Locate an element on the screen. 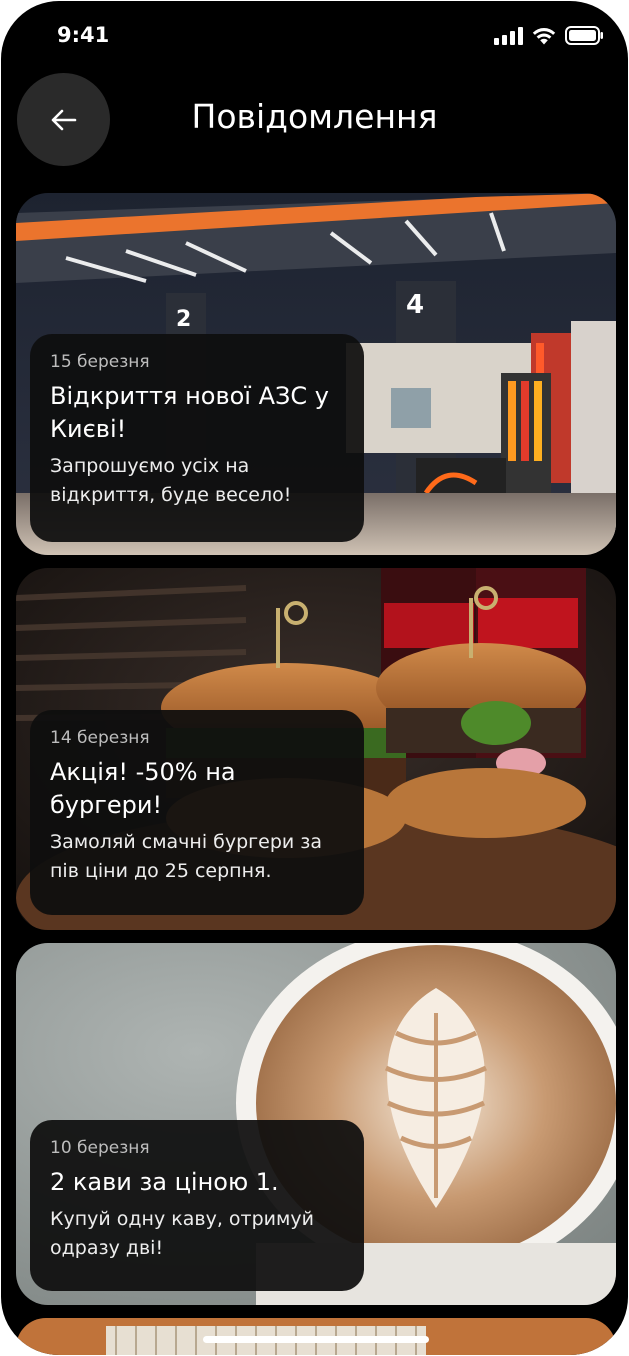 The width and height of the screenshot is (629, 1356). page-title: Повідомлення is located at coordinates (314, 116).